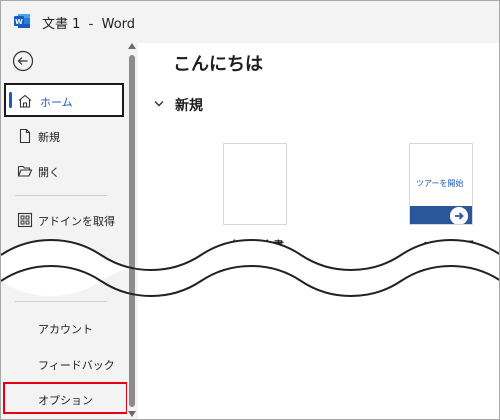 This screenshot has height=420, width=500. What do you see at coordinates (255, 184) in the screenshot?
I see `blank-document-template` at bounding box center [255, 184].